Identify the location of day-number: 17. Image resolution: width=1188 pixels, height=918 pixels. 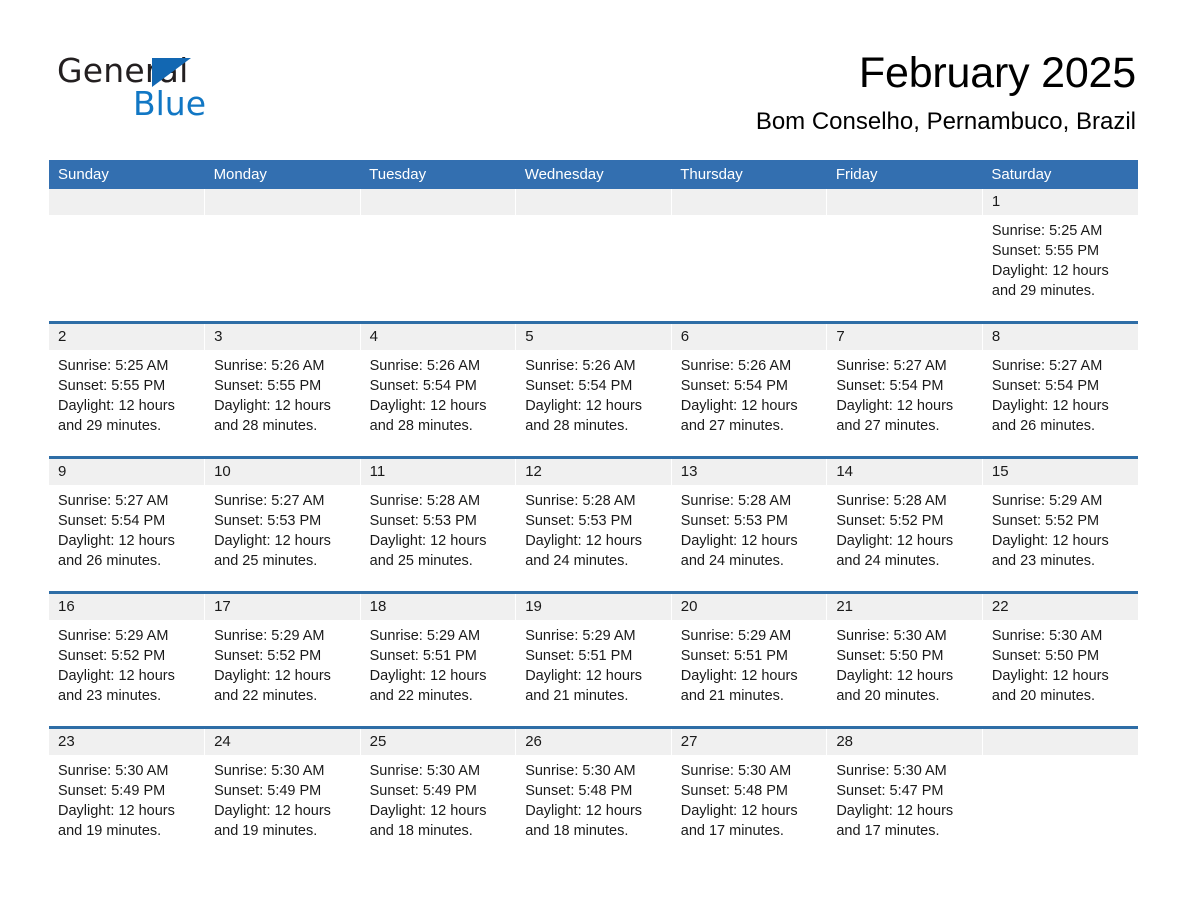
(282, 607).